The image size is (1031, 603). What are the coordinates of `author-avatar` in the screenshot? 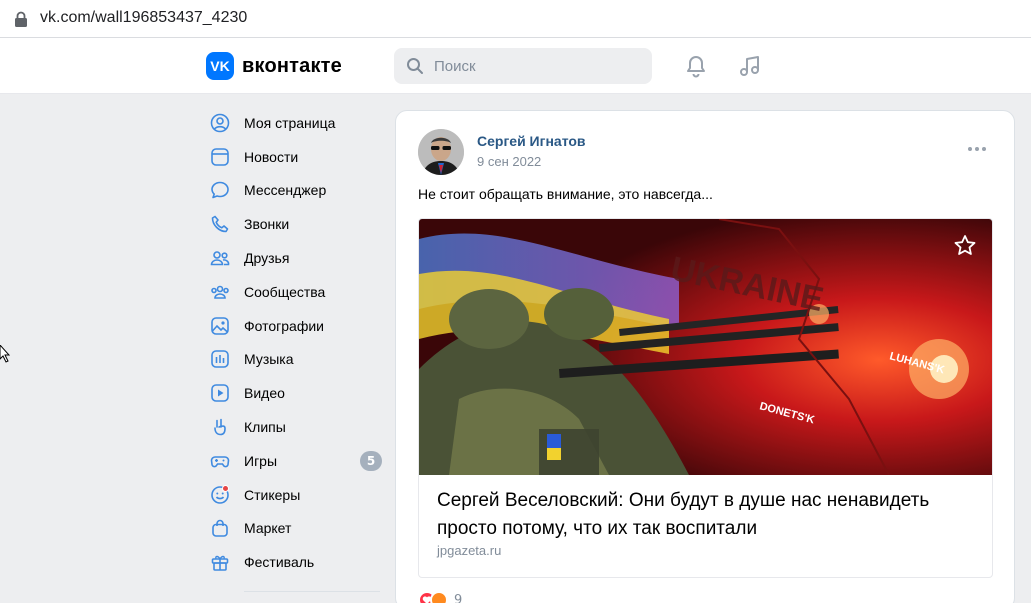 It's located at (441, 152).